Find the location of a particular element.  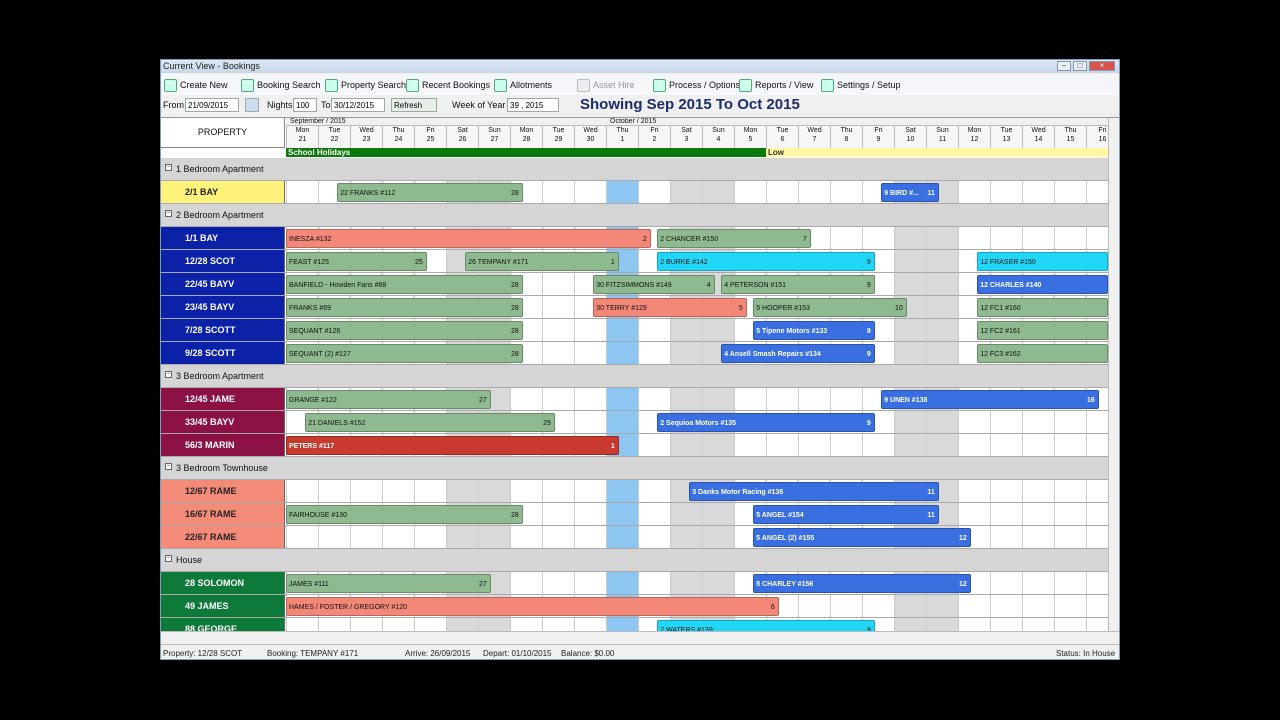

day-header: Tue 6 is located at coordinates (782, 137).